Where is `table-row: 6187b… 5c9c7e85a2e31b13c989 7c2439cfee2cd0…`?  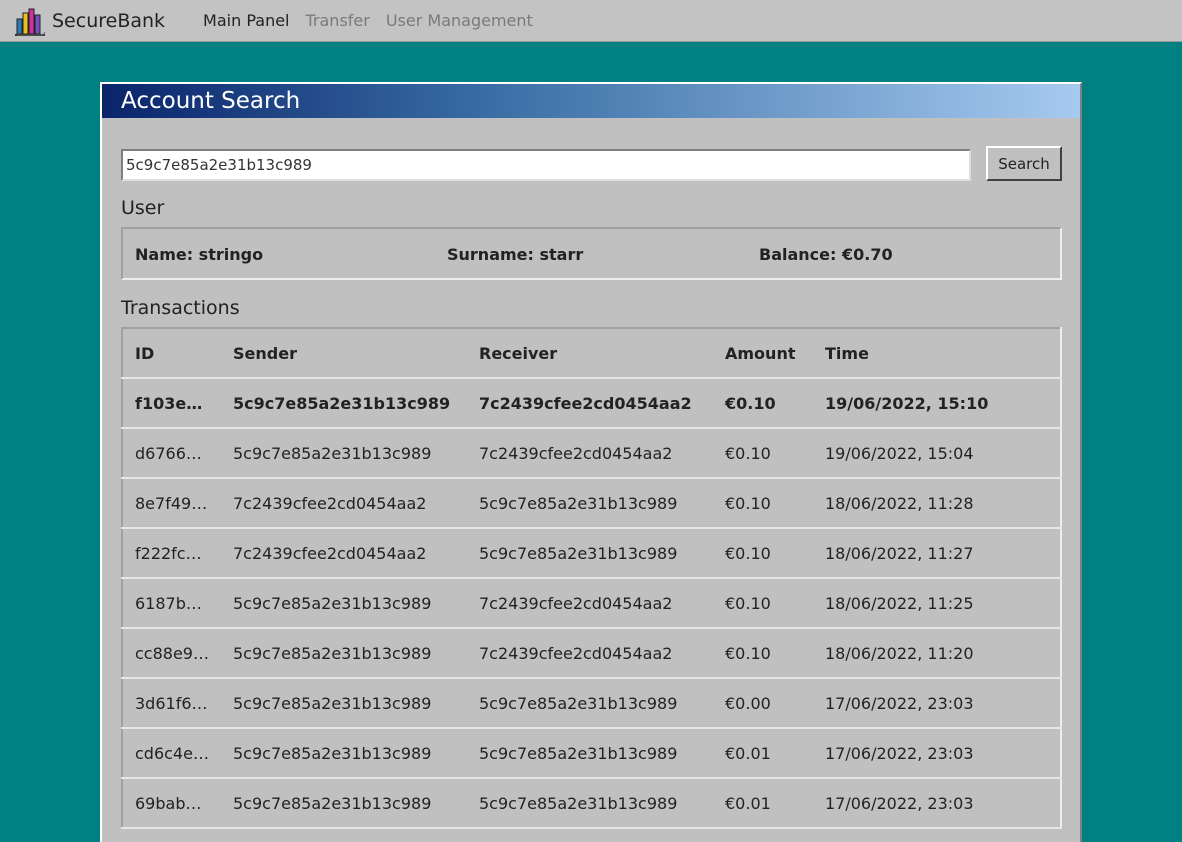
table-row: 6187b… 5c9c7e85a2e31b13c989 7c2439cfee2cd0… is located at coordinates (591, 603).